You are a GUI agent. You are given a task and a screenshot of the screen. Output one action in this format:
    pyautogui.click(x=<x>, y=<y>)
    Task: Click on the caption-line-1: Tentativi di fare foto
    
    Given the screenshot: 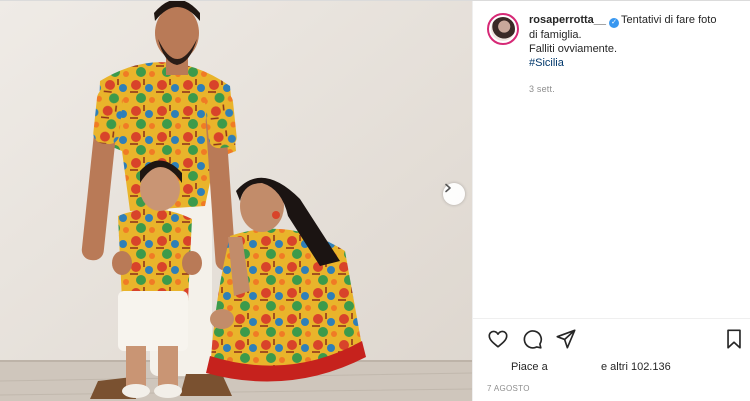 What is the action you would take?
    pyautogui.click(x=669, y=20)
    